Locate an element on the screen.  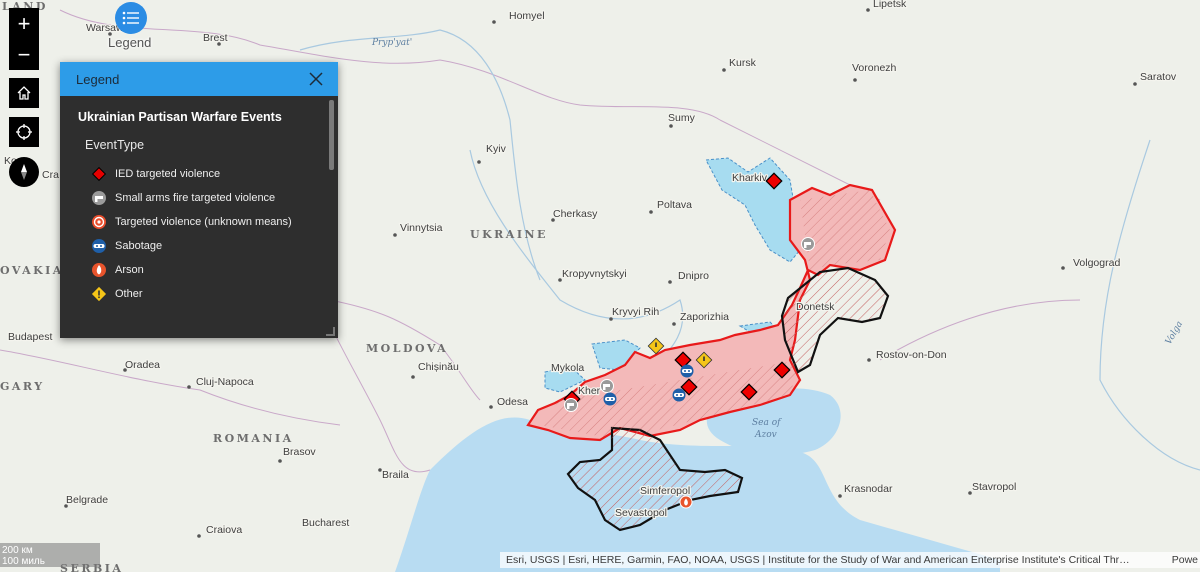
city-rostov: Rostov-on-Don is located at coordinates (911, 355).